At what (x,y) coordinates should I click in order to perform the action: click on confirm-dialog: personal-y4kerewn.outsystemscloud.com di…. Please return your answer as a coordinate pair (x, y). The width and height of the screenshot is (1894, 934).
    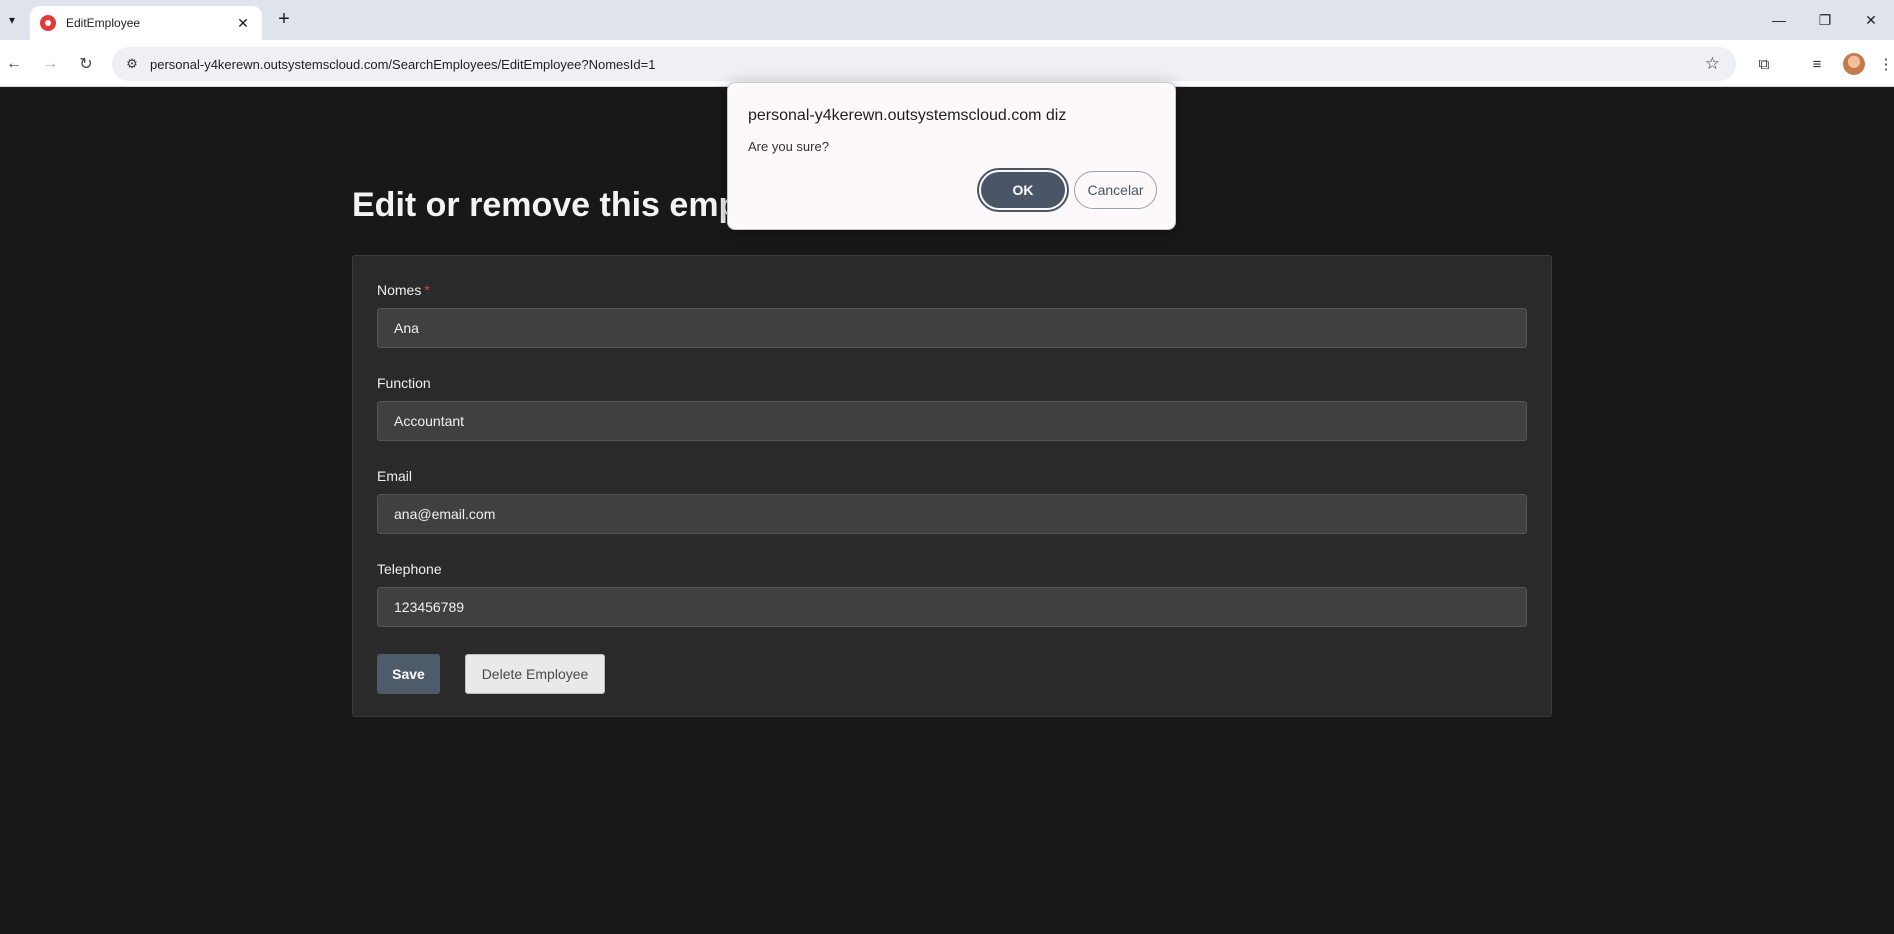
    Looking at the image, I should click on (951, 156).